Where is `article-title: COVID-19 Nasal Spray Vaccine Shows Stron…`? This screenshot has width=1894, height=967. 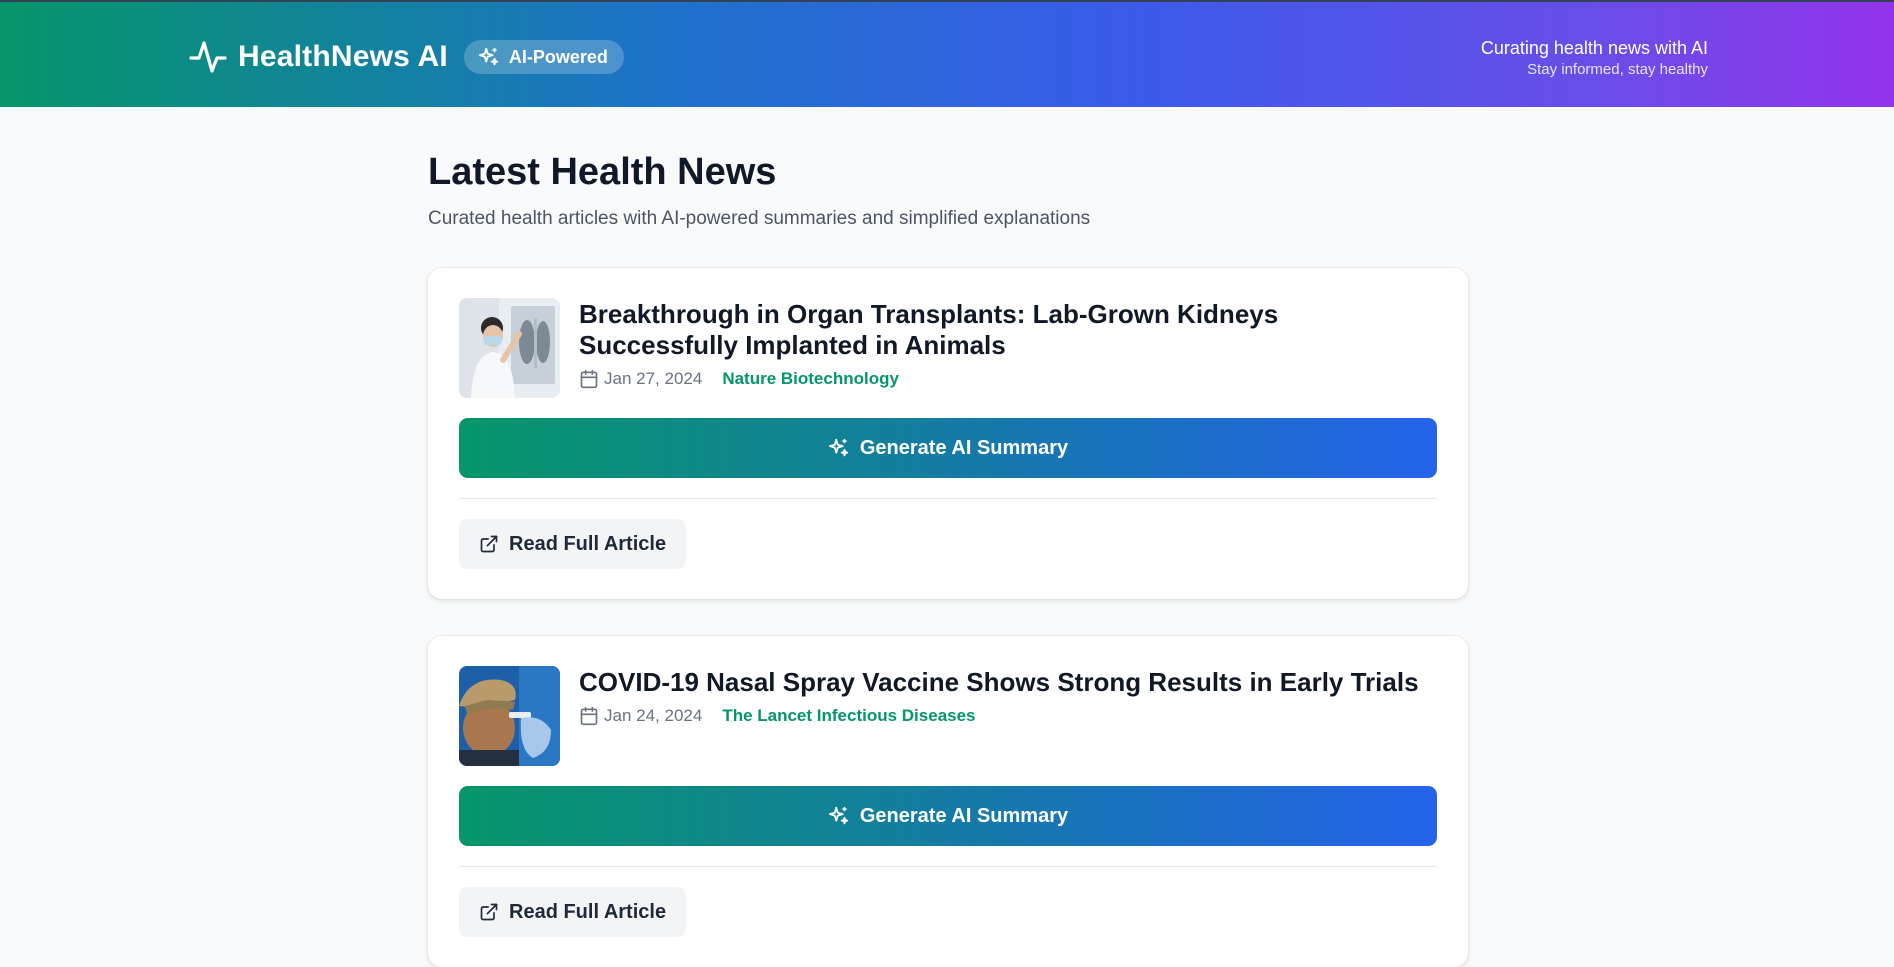
article-title: COVID-19 Nasal Spray Vaccine Shows Stron… is located at coordinates (999, 682).